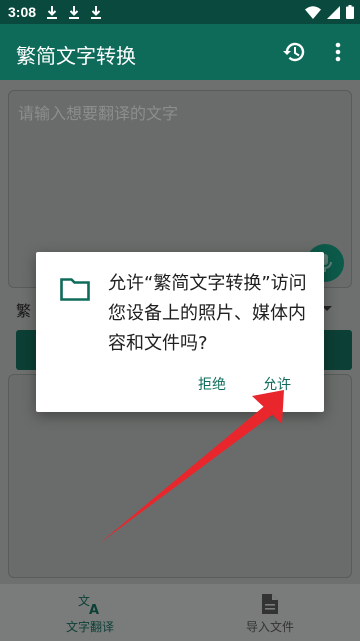 The width and height of the screenshot is (360, 641). Describe the element at coordinates (76, 56) in the screenshot. I see `app-title: 繁简文字转换` at that location.